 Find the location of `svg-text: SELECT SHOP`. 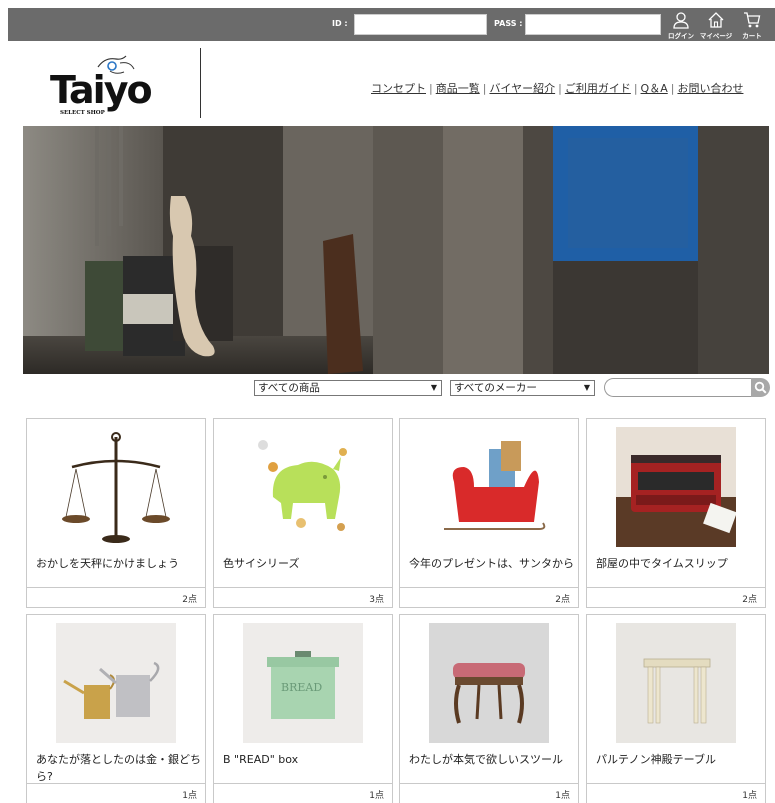

svg-text: SELECT SHOP is located at coordinates (82, 113).